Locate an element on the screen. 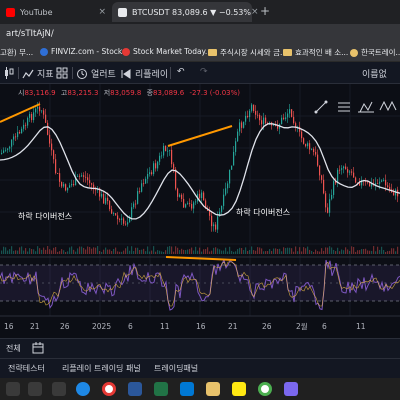 This screenshot has width=400, height=400. new-tab-button: + is located at coordinates (265, 11).